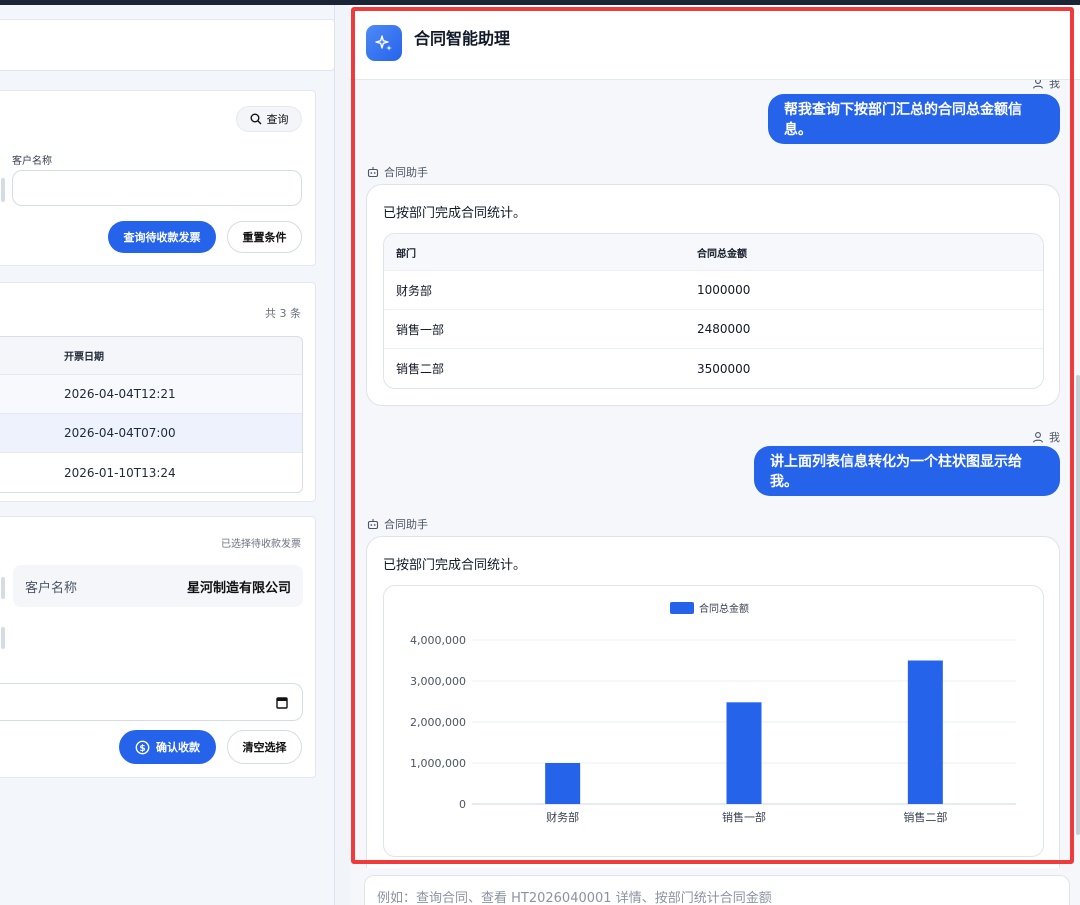 This screenshot has height=905, width=1080. I want to click on column-header: 部门, so click(406, 254).